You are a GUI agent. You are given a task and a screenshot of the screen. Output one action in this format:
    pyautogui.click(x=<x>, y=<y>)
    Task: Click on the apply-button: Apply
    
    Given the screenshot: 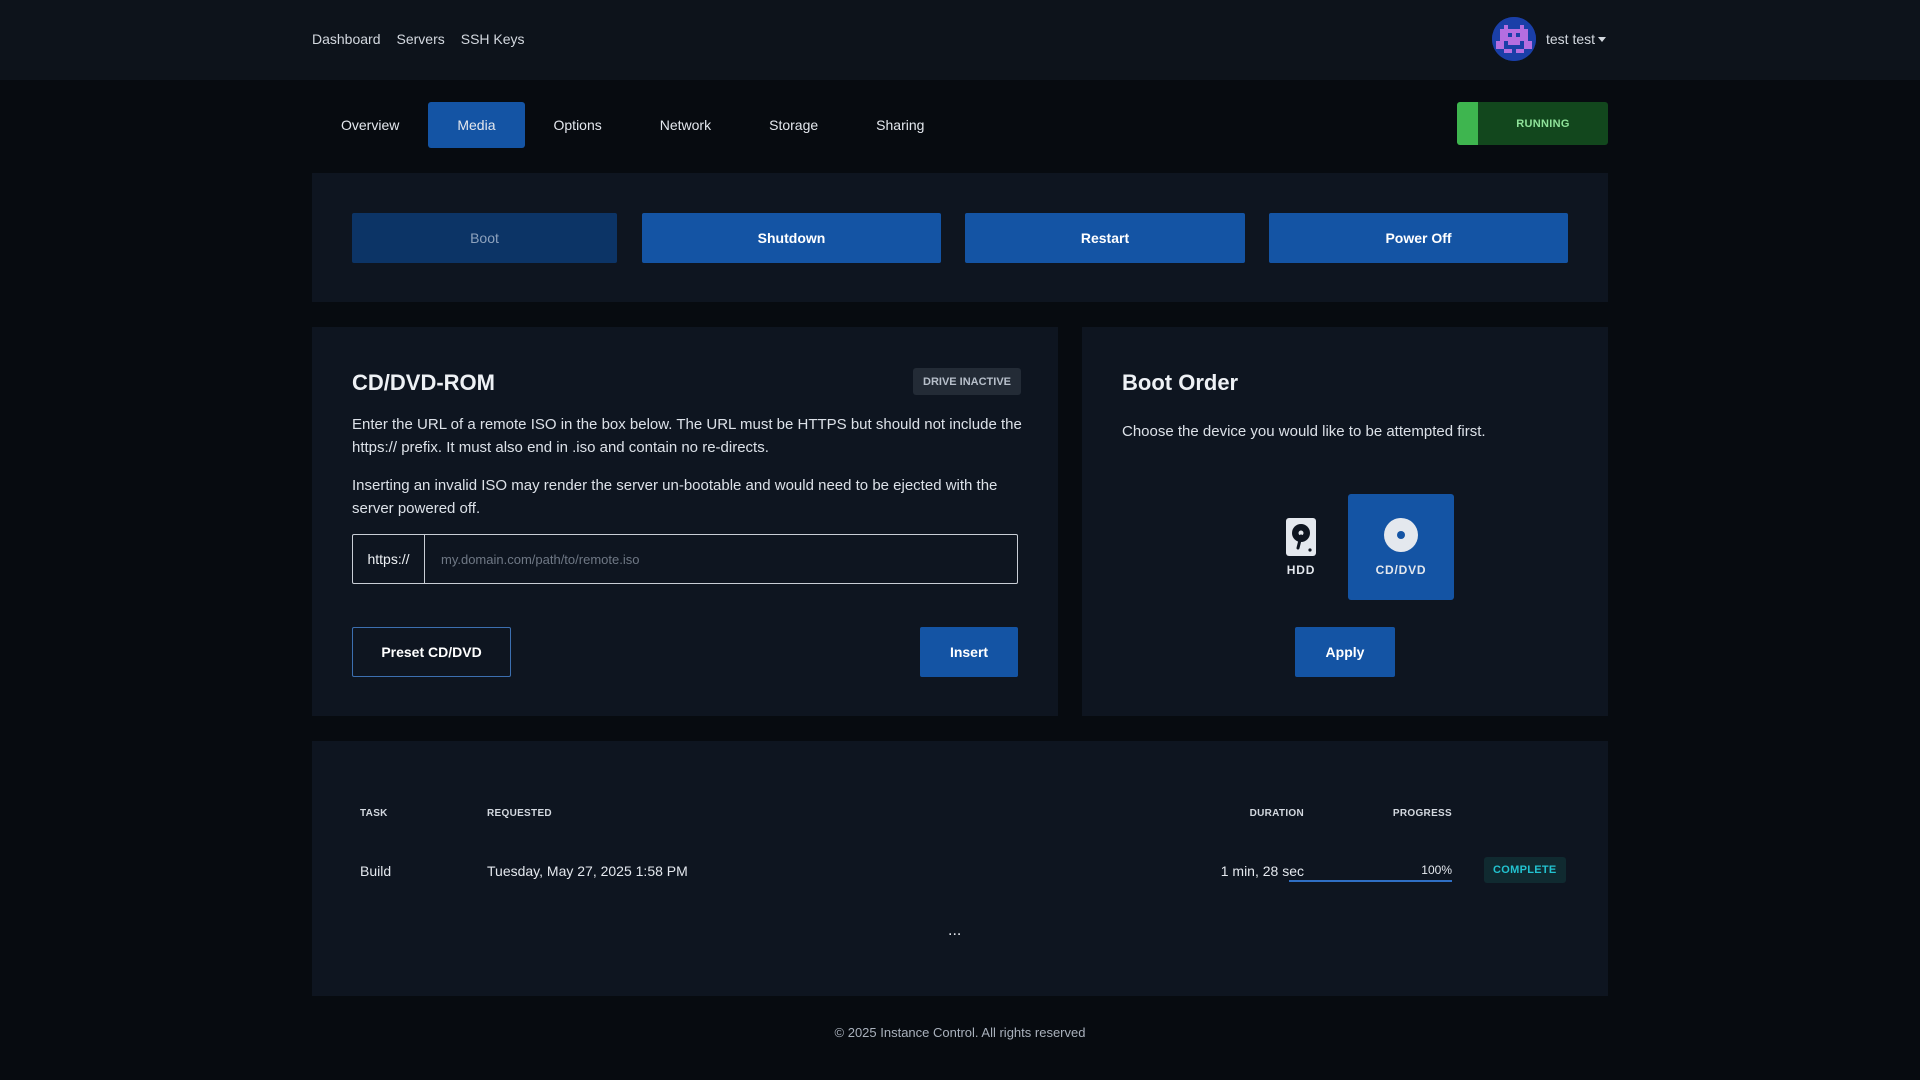 What is the action you would take?
    pyautogui.click(x=1345, y=652)
    